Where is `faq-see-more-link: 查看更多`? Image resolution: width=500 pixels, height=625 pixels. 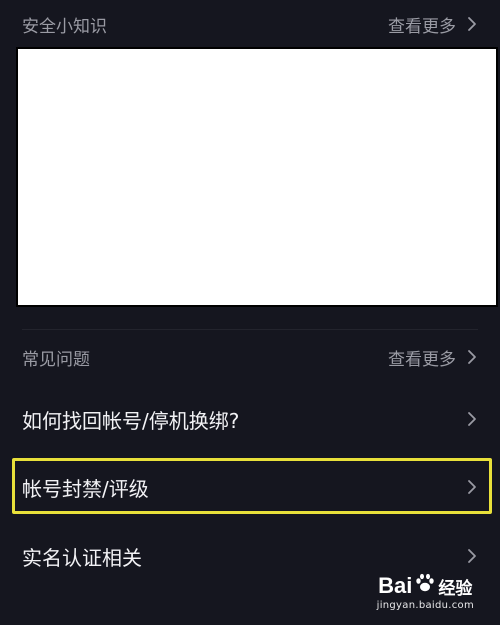
faq-see-more-link: 查看更多 is located at coordinates (434, 357).